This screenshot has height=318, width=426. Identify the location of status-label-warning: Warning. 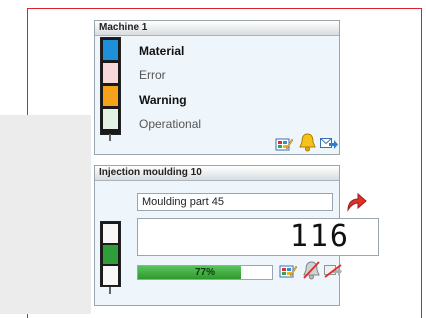
(163, 100).